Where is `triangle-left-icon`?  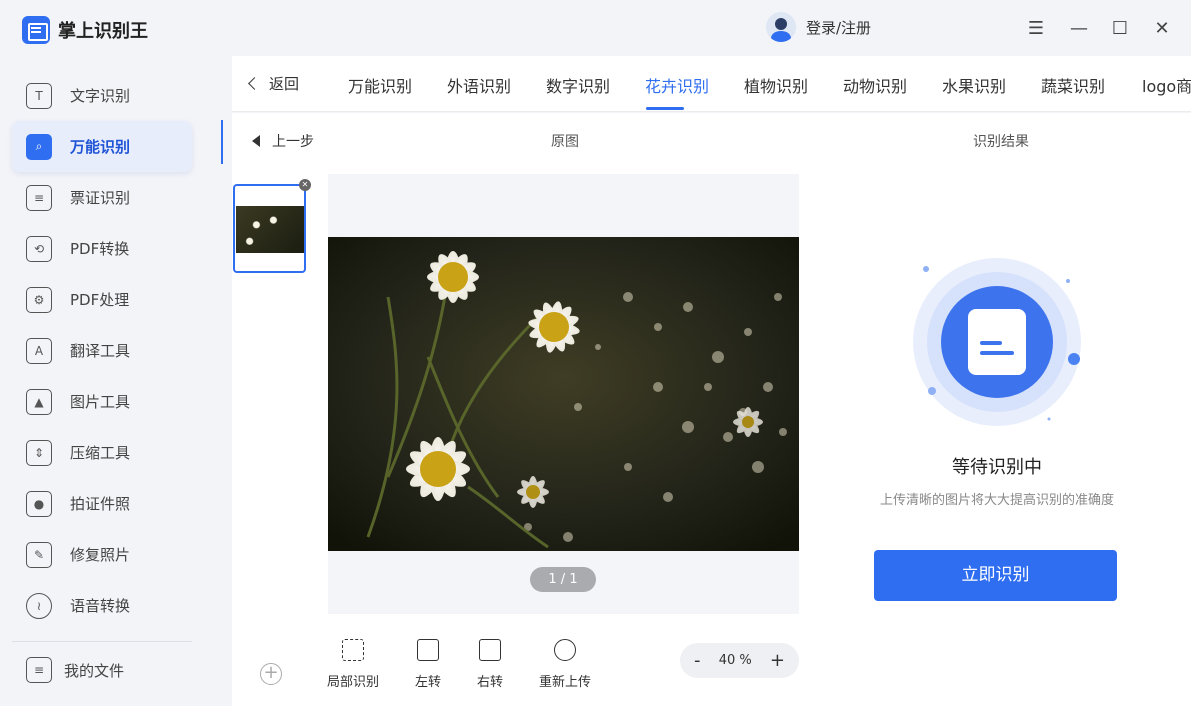
triangle-left-icon is located at coordinates (256, 141).